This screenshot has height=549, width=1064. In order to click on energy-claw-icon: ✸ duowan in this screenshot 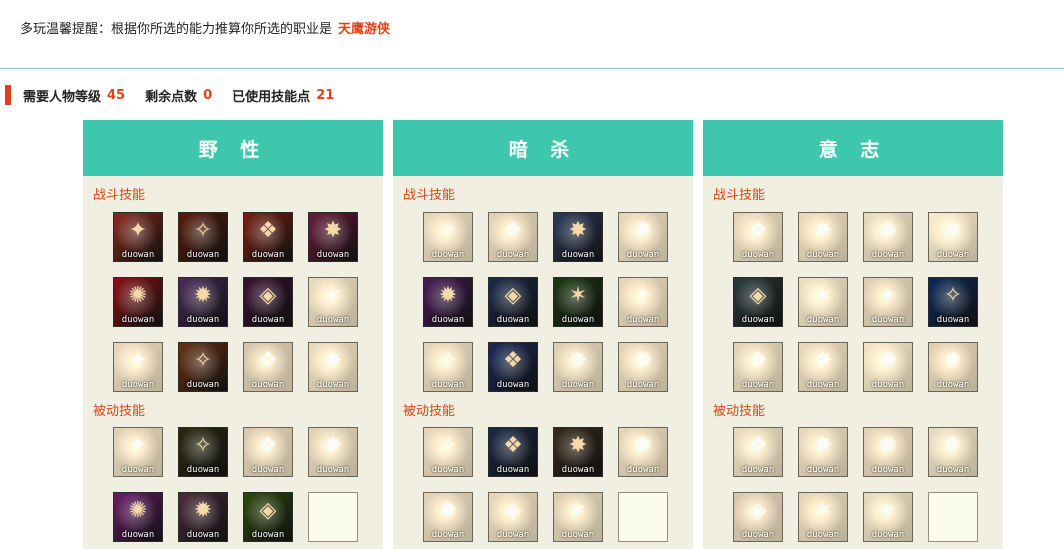, I will do `click(823, 367)`.